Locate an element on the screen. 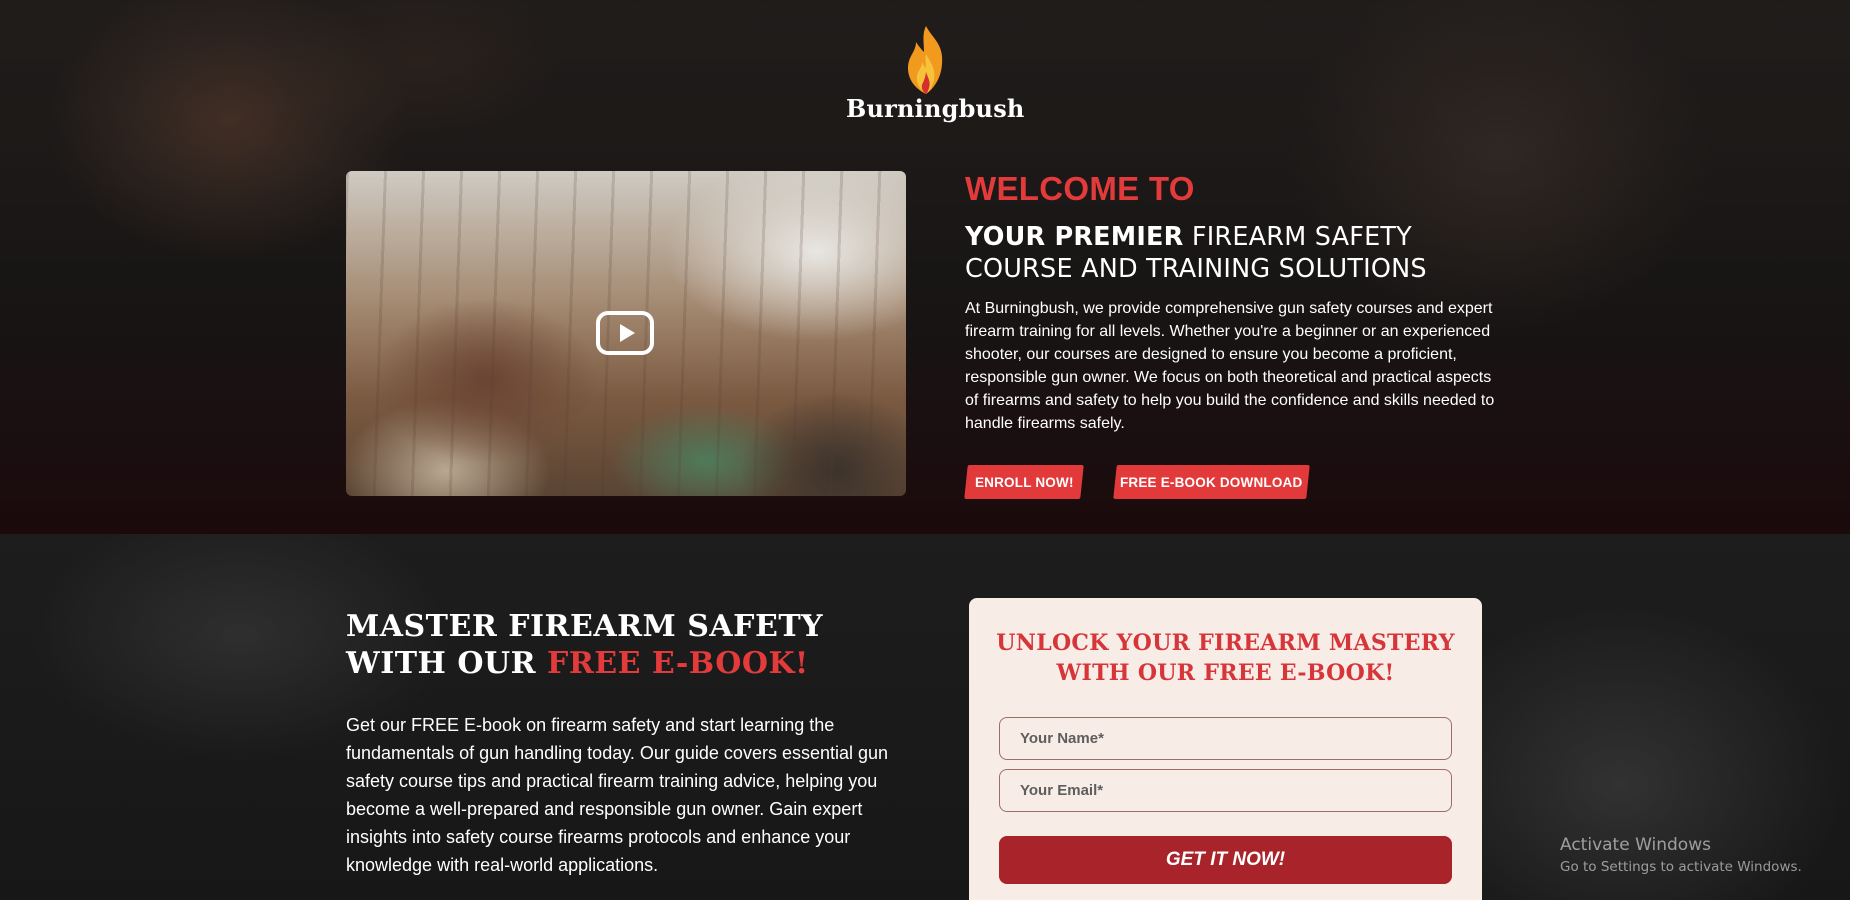 This screenshot has height=900, width=1850. headline-strong: YOUR PREMIER is located at coordinates (1074, 237).